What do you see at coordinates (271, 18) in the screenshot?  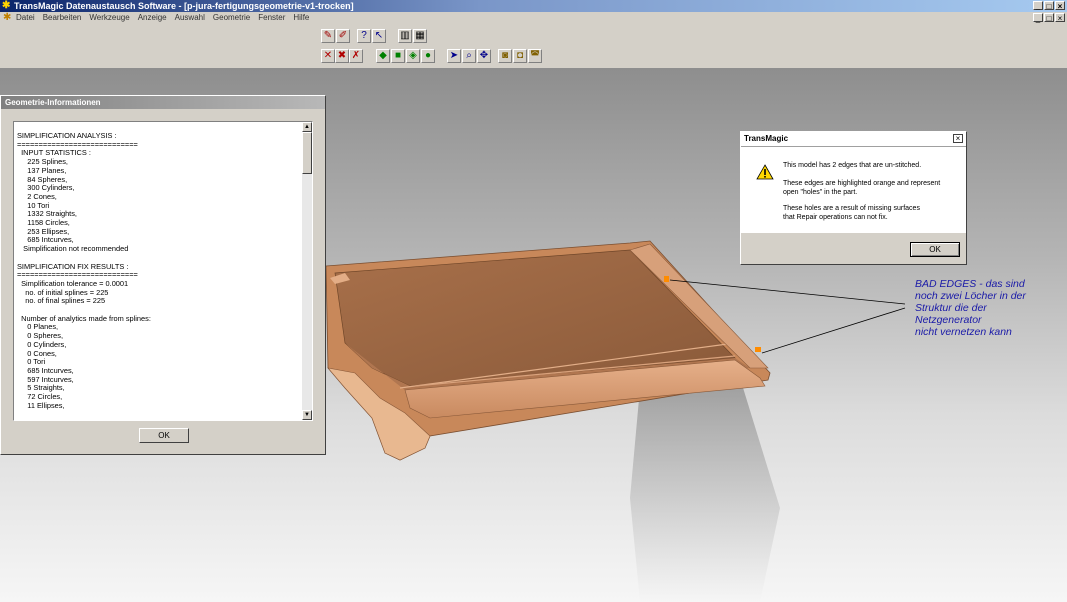 I see `menu-fenster: Fenster` at bounding box center [271, 18].